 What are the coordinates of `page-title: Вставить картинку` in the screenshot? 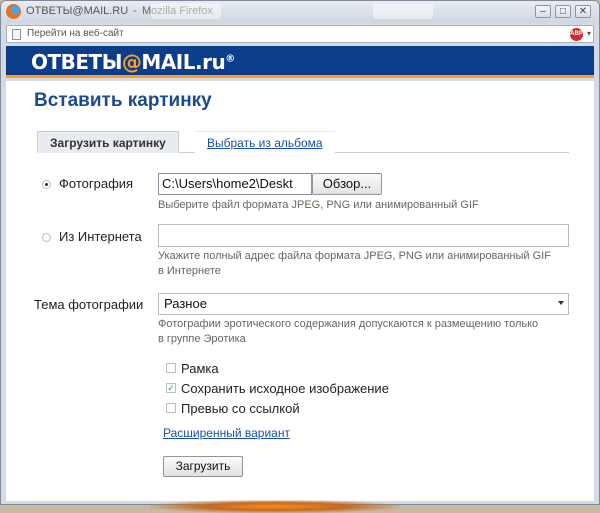 It's located at (123, 100).